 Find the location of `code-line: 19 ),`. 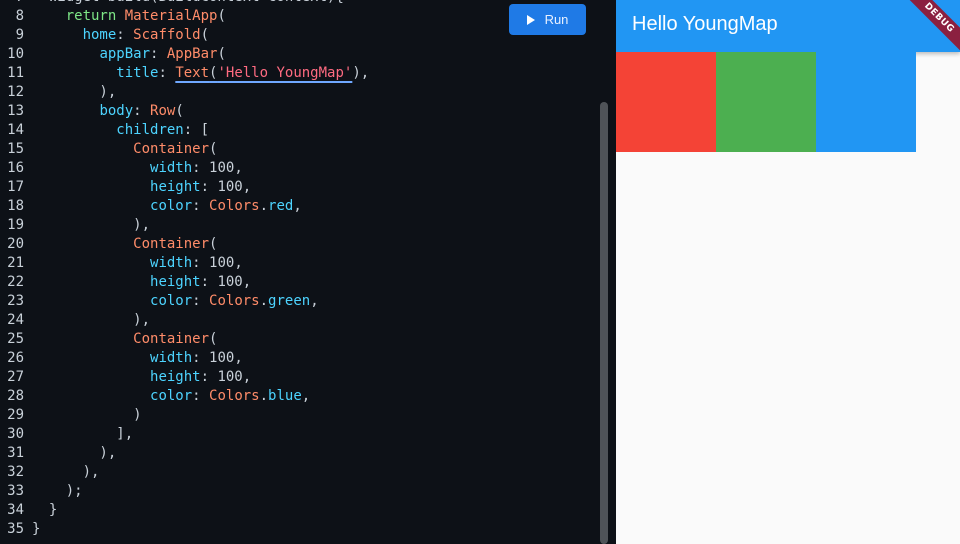

code-line: 19 ), is located at coordinates (184, 225).